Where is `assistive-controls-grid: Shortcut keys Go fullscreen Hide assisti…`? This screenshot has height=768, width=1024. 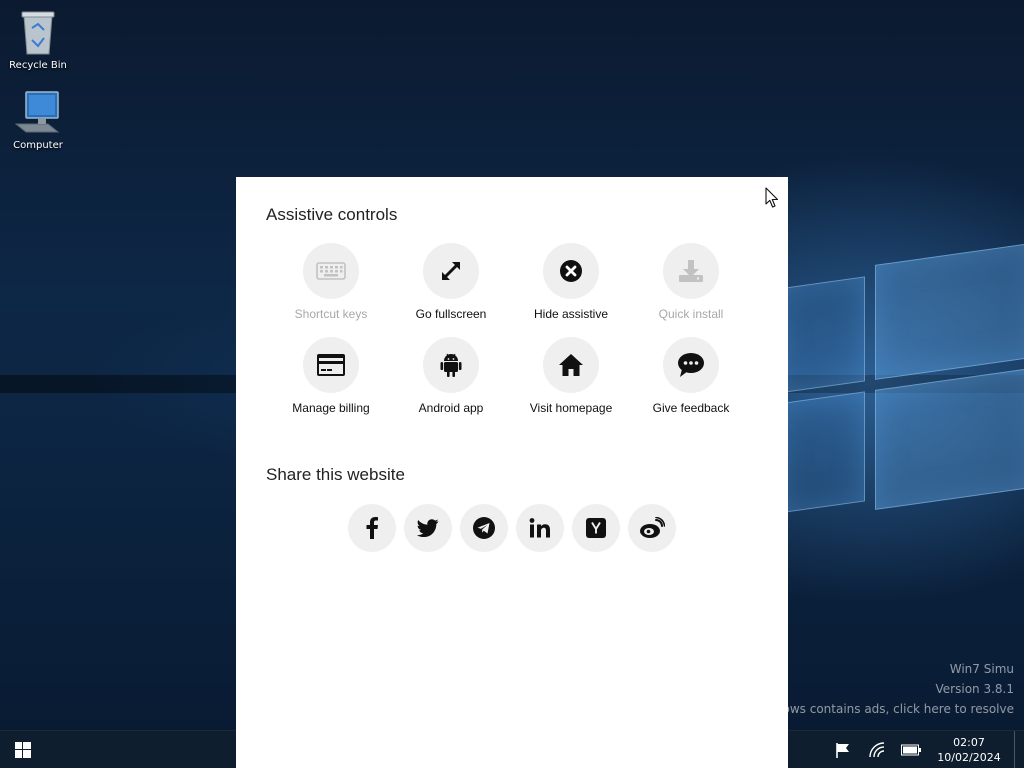
assistive-controls-grid: Shortcut keys Go fullscreen Hide assisti… is located at coordinates (511, 329).